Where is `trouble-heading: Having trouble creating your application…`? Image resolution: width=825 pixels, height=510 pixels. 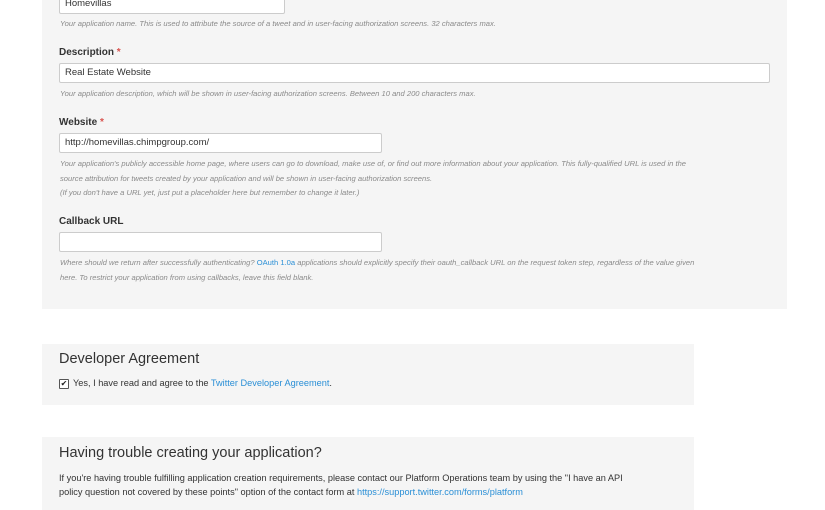 trouble-heading: Having trouble creating your application… is located at coordinates (190, 453).